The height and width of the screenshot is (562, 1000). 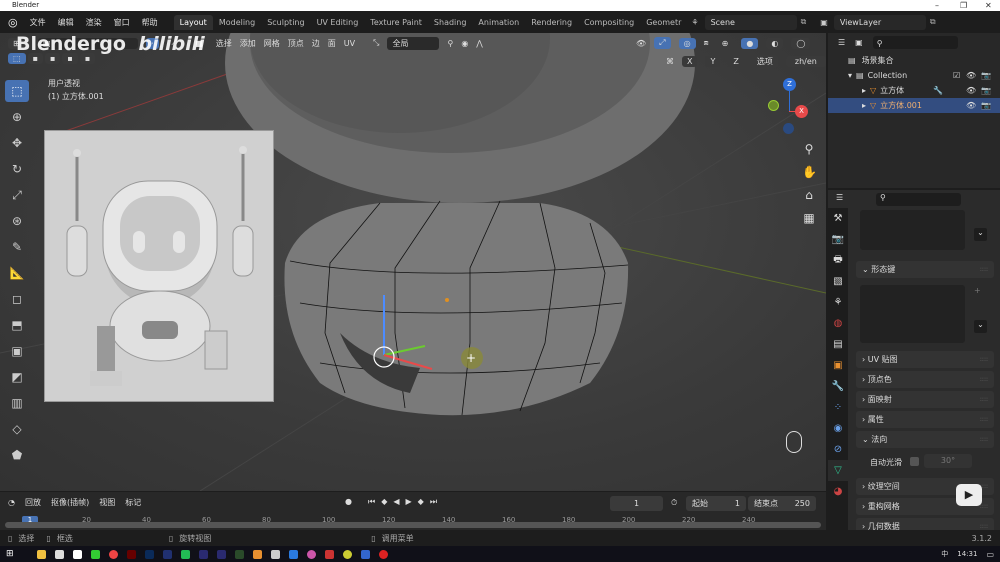 I want to click on wireframe-shading-button: ⊕, so click(x=725, y=43).